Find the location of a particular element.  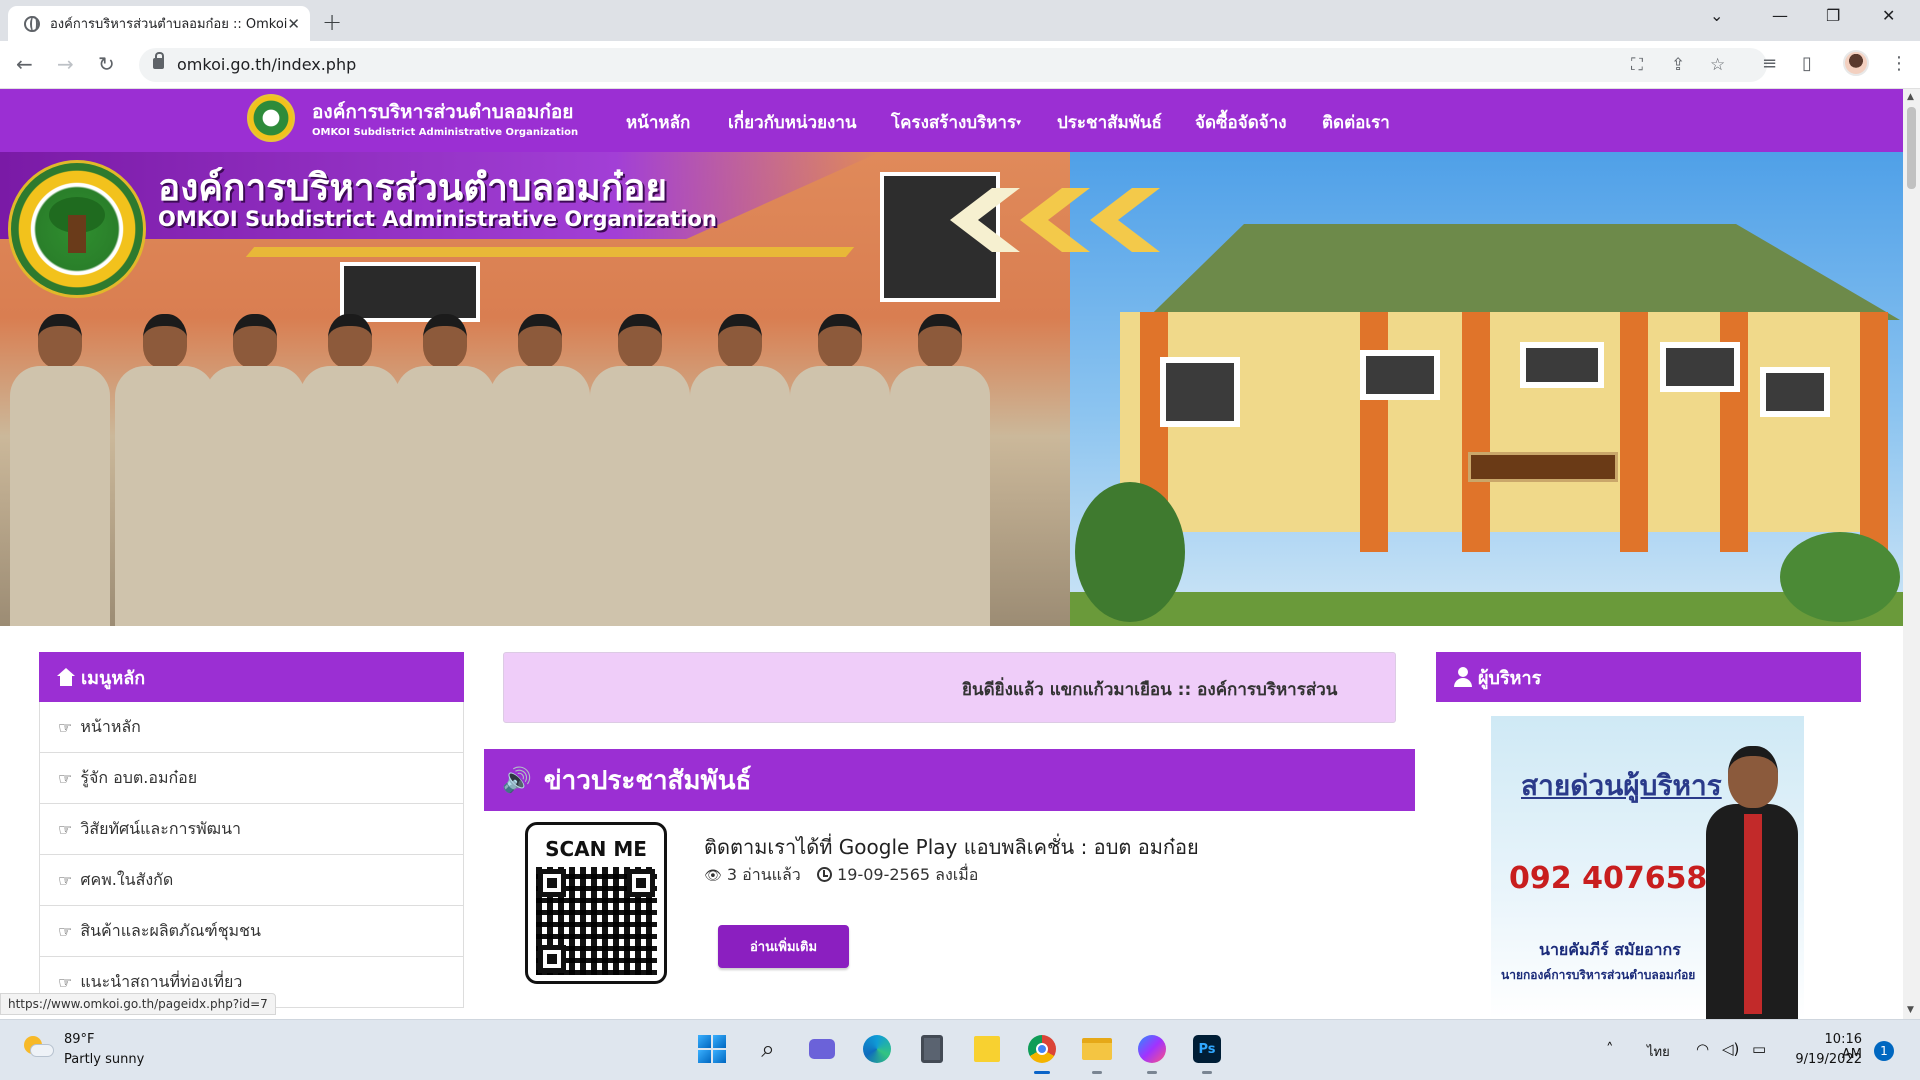

news-heading: 🔊 ข่าวประชาสัมพันธ์ is located at coordinates (949, 780).